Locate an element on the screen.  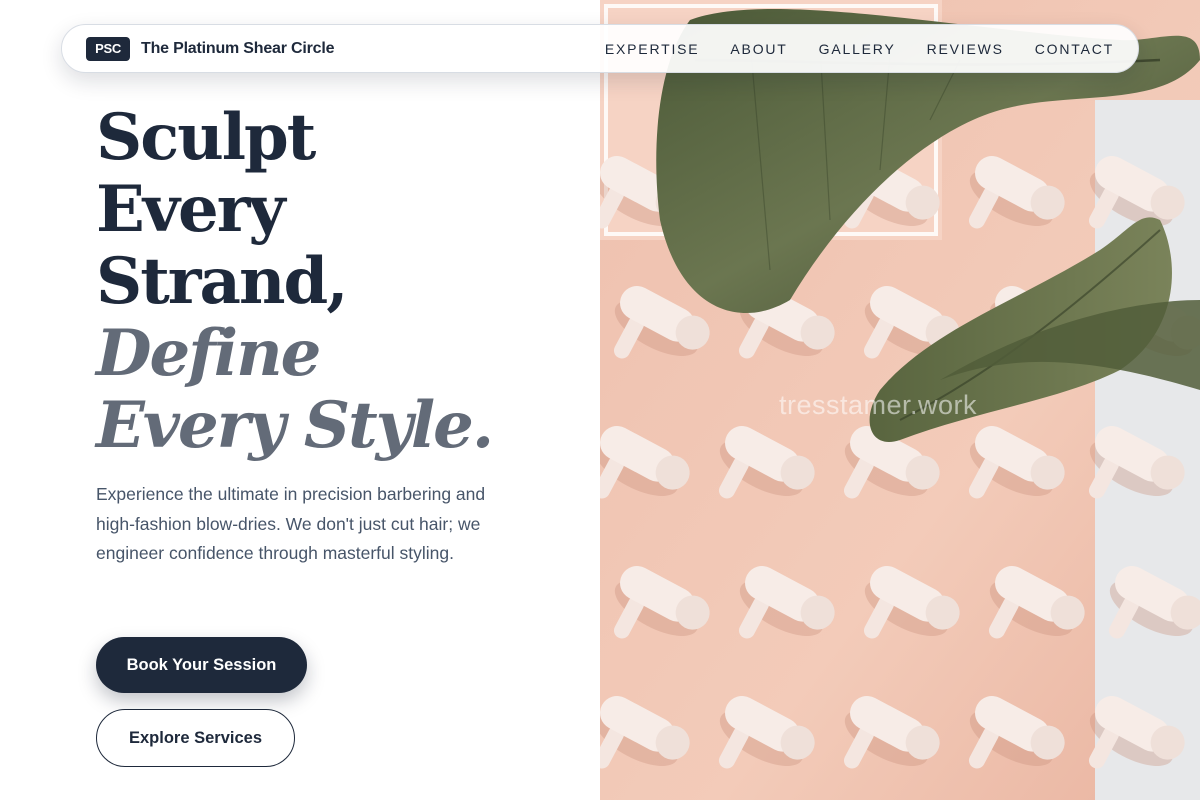
headline-accent-line: Every Style. is located at coordinates (295, 425).